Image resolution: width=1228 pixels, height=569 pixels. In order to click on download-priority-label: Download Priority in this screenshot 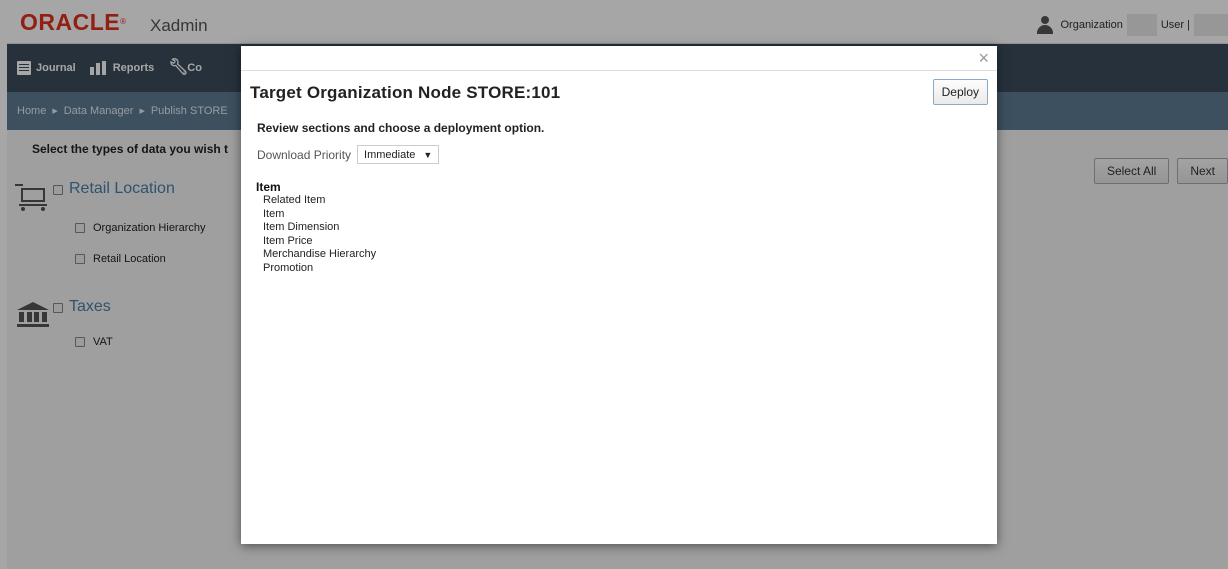, I will do `click(304, 154)`.